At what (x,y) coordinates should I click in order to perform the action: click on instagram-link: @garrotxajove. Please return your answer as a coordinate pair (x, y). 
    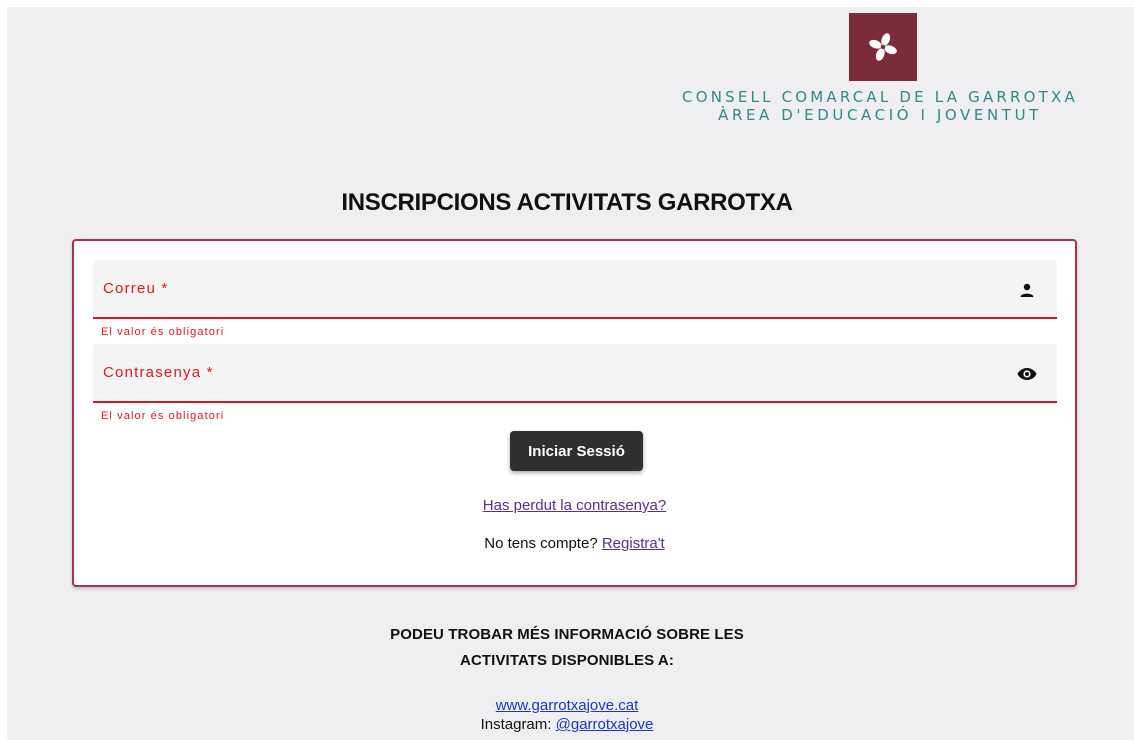
    Looking at the image, I should click on (605, 724).